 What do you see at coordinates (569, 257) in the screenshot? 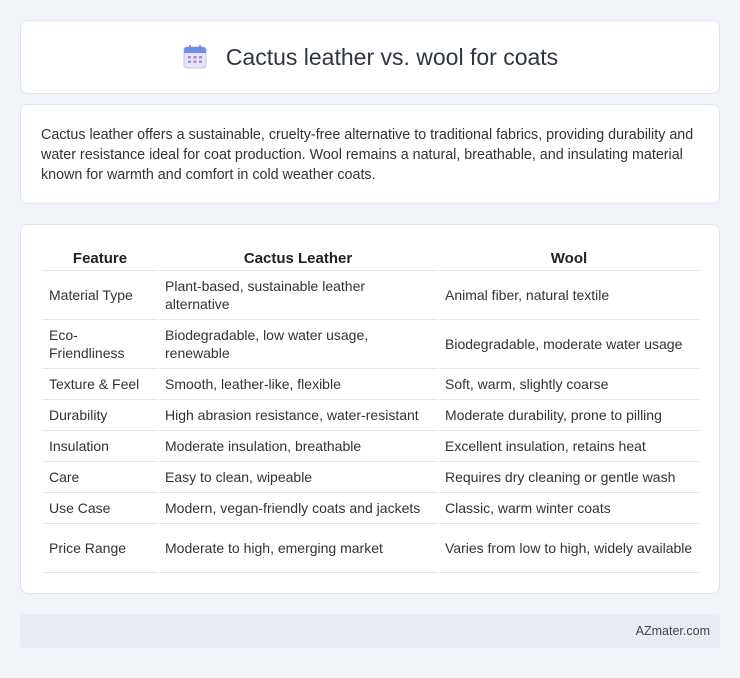
I see `column-header-wool: Wool` at bounding box center [569, 257].